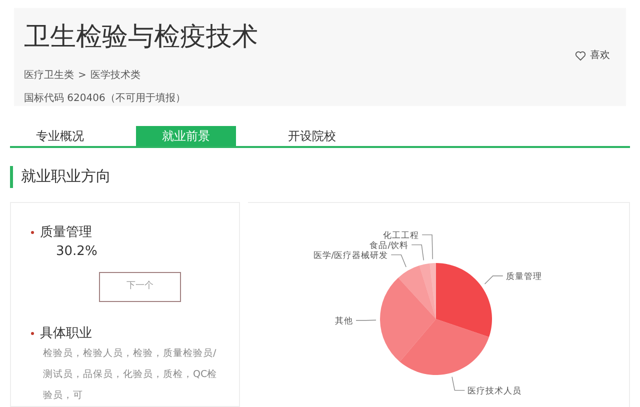  What do you see at coordinates (115, 75) in the screenshot?
I see `breadcrumb-link: 医学技术类` at bounding box center [115, 75].